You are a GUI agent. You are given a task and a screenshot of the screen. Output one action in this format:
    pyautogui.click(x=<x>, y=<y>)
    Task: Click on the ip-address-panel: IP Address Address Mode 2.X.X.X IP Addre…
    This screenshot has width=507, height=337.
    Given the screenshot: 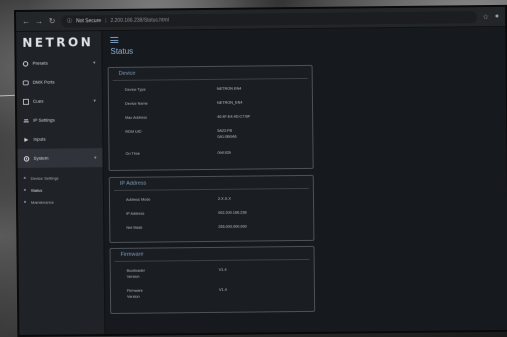 What is the action you would take?
    pyautogui.click(x=211, y=209)
    